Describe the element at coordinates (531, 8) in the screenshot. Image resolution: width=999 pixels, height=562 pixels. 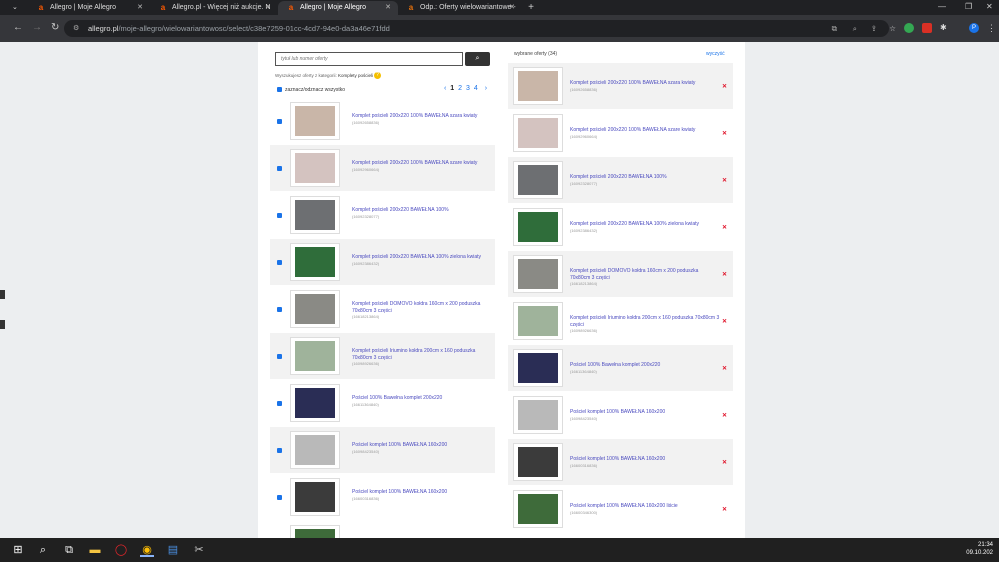
I see `new-tab-button: +` at that location.